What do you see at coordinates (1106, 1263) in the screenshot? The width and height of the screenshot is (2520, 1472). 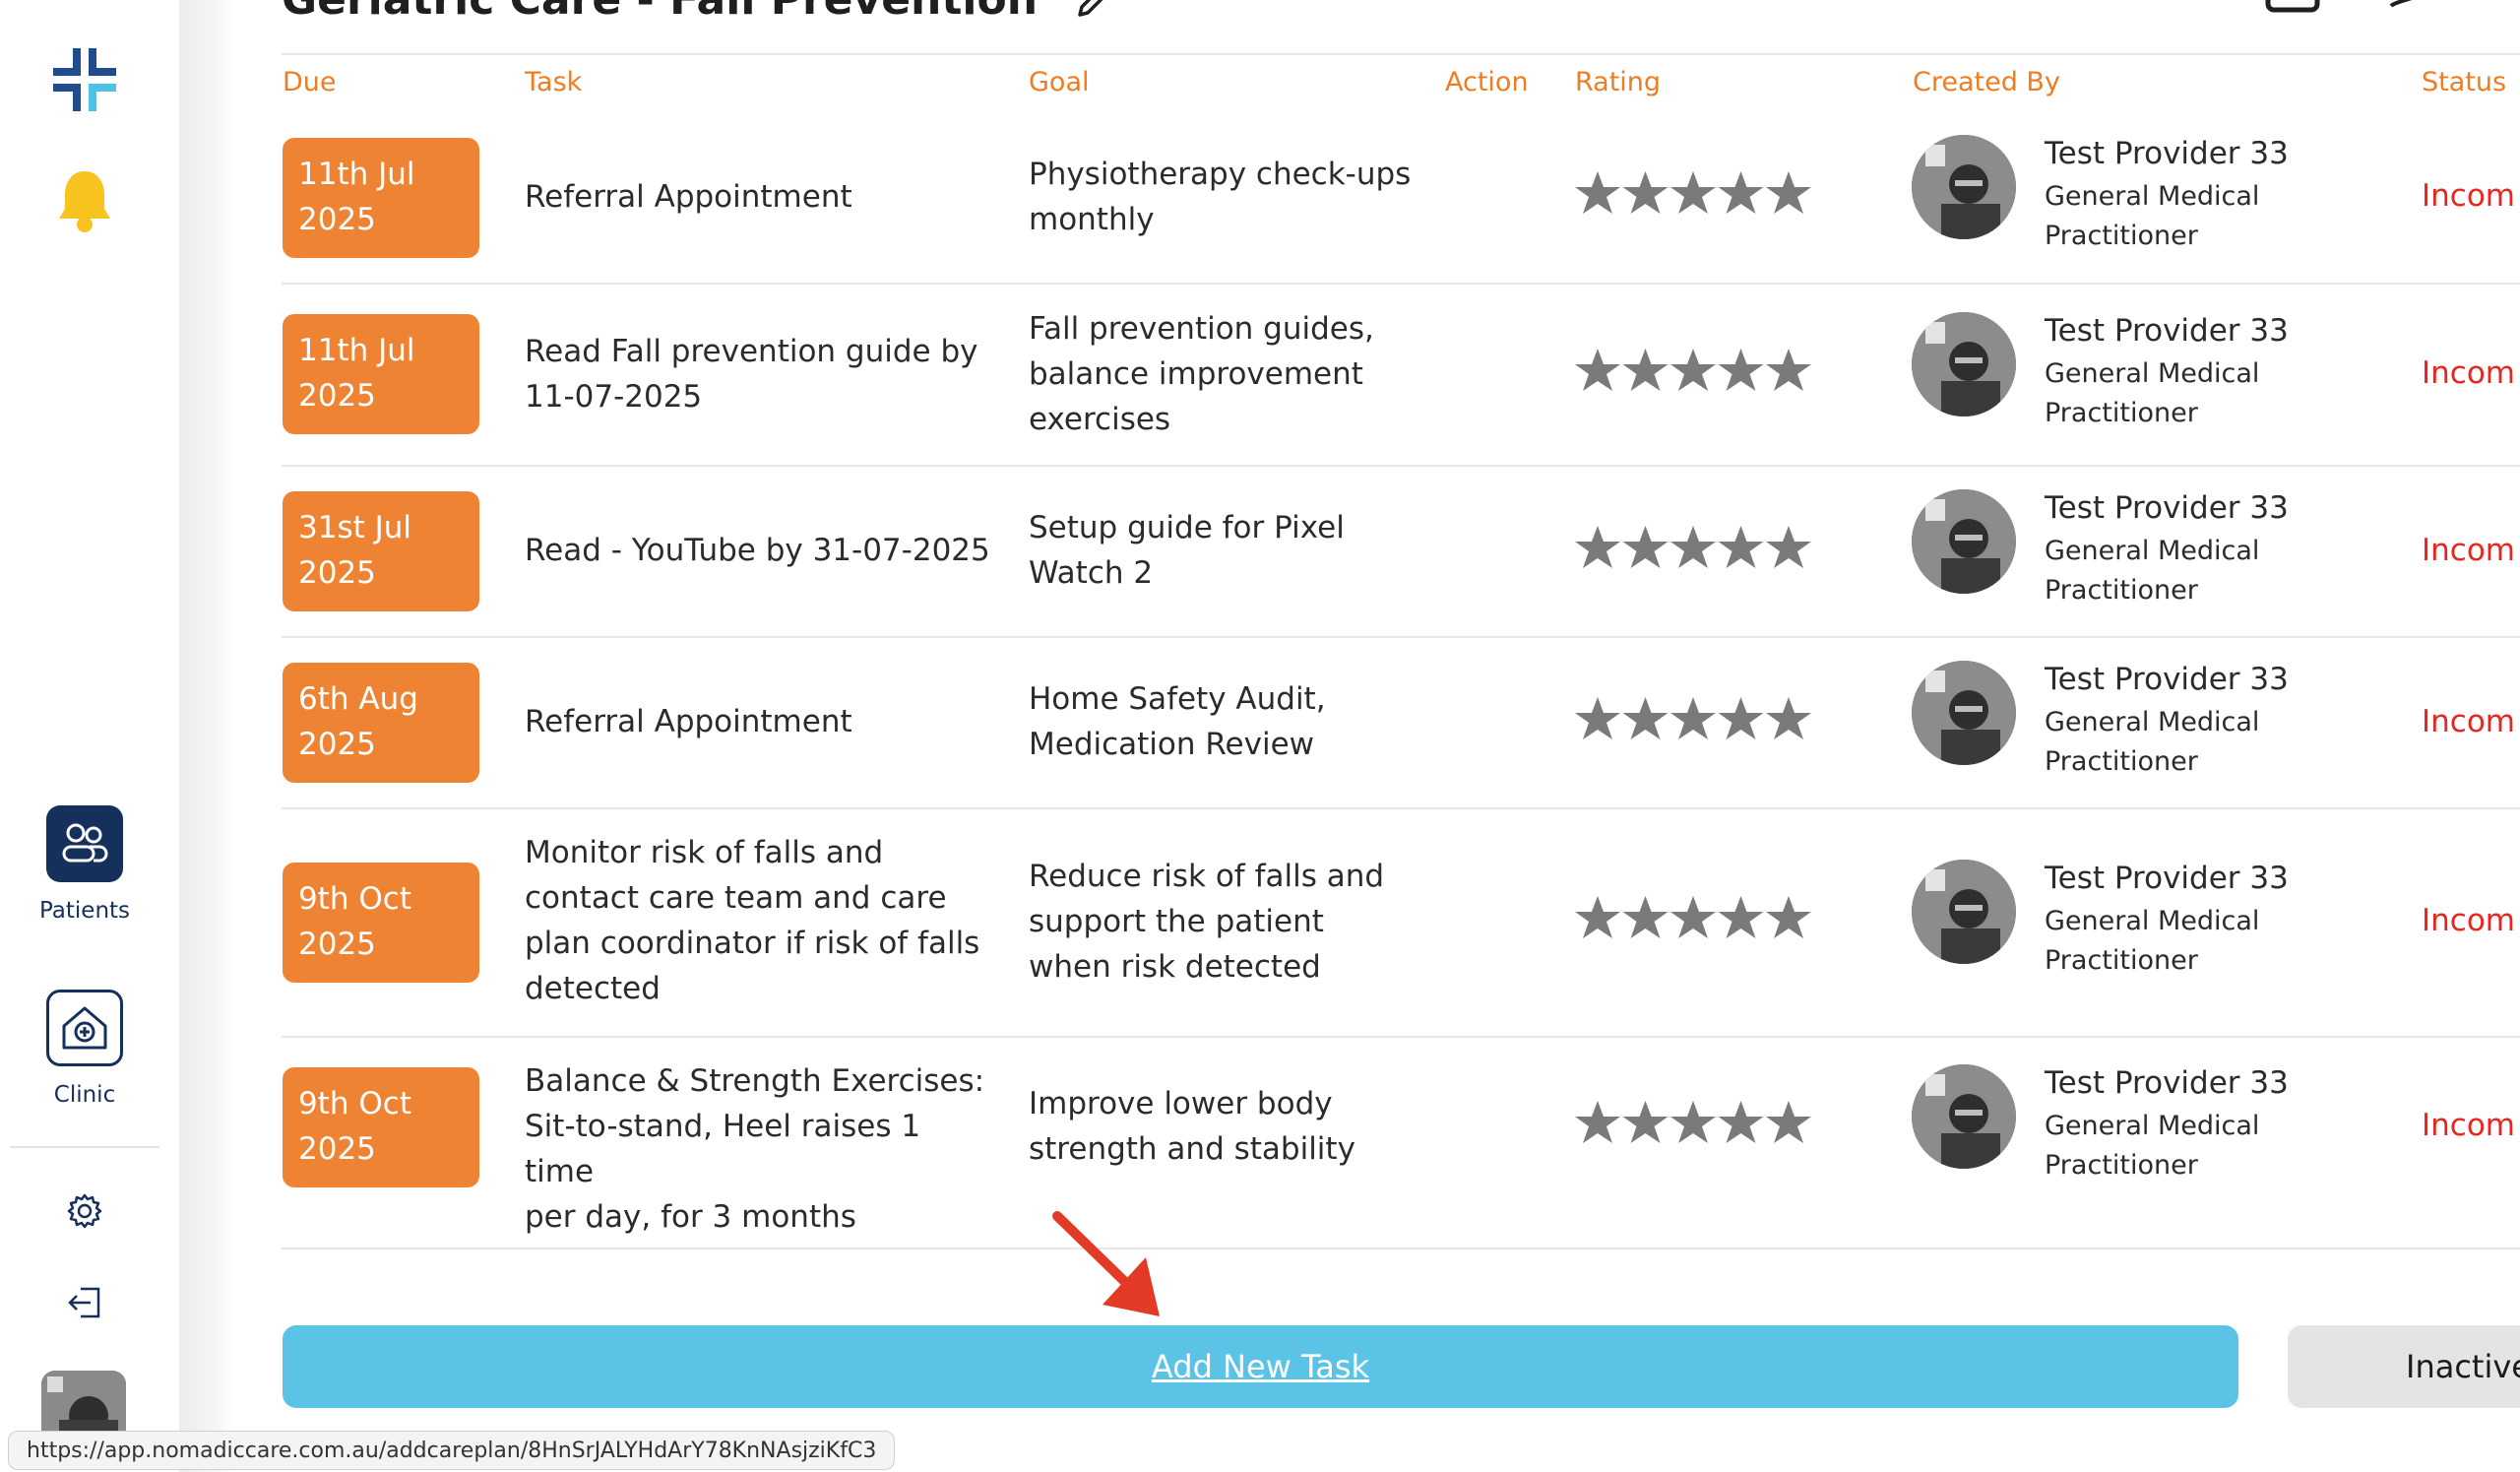 I see `red-arrow-annotation` at bounding box center [1106, 1263].